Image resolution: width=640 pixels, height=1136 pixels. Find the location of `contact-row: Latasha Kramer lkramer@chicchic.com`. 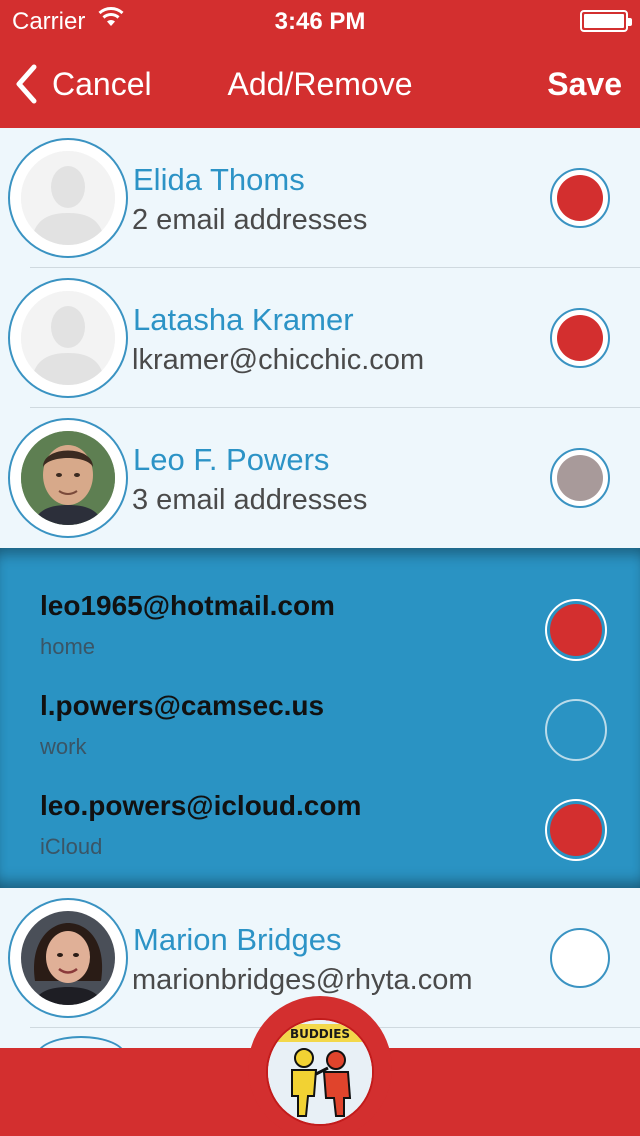

contact-row: Latasha Kramer lkramer@chicchic.com is located at coordinates (320, 338).